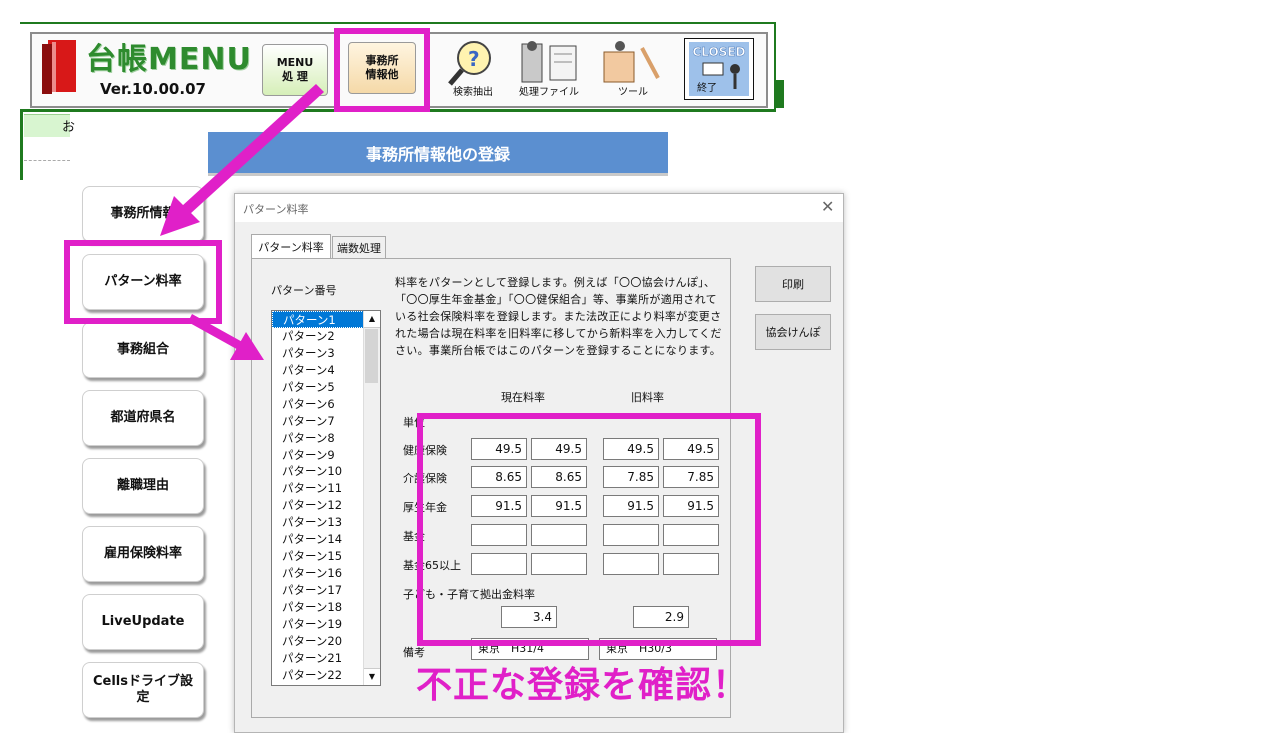 This screenshot has width=1280, height=733. I want to click on menu-button-line1: MENU, so click(295, 62).